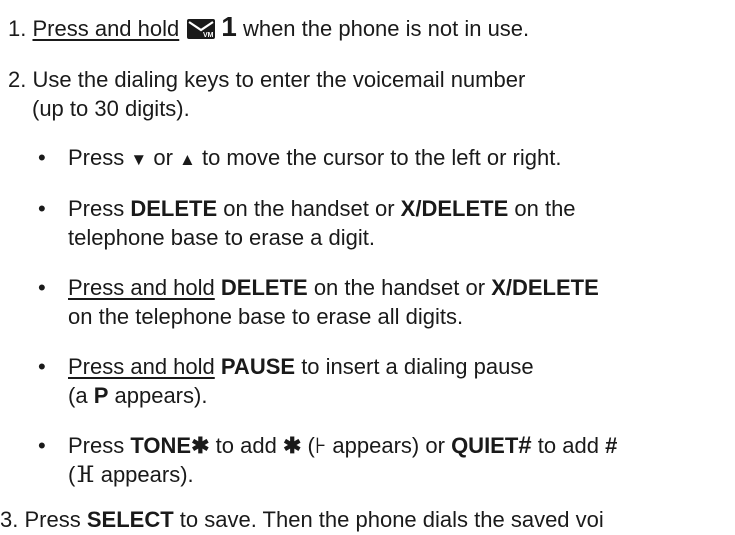 The height and width of the screenshot is (535, 735). Describe the element at coordinates (388, 445) in the screenshot. I see `bullet-text: appears) or` at that location.